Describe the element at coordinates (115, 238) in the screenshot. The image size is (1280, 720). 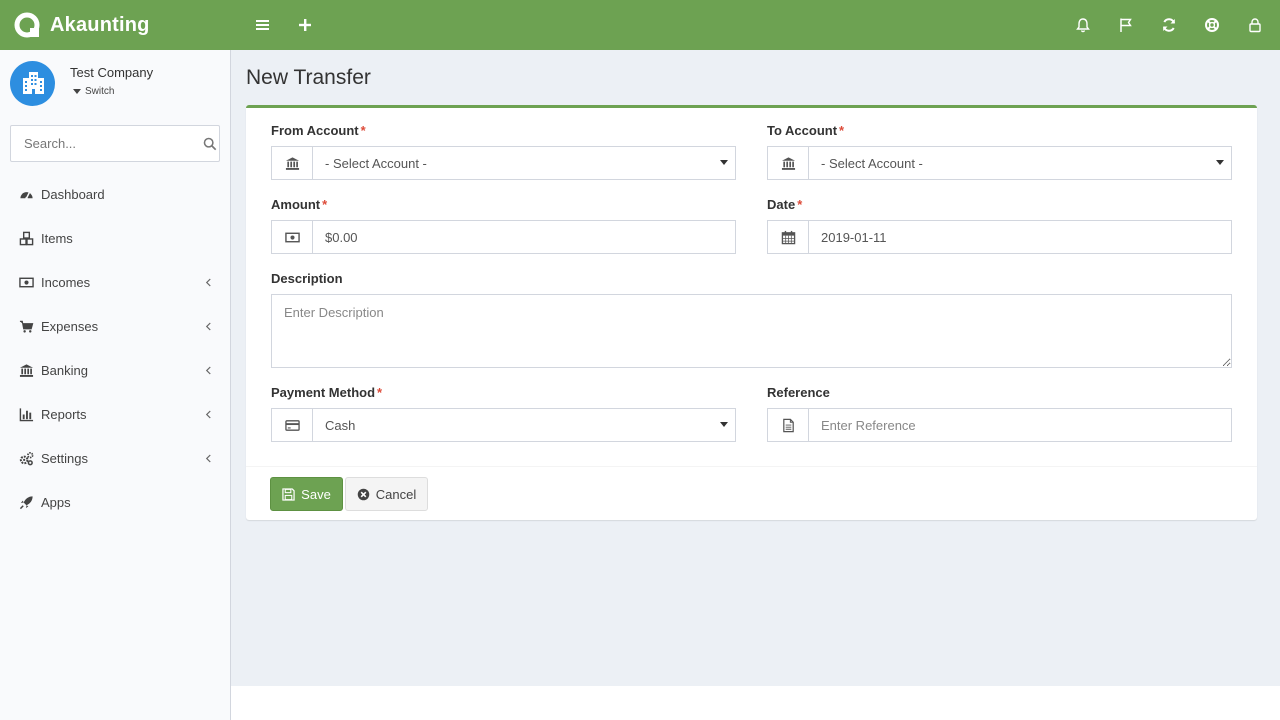
I see `sidebar-item-items: Items` at that location.